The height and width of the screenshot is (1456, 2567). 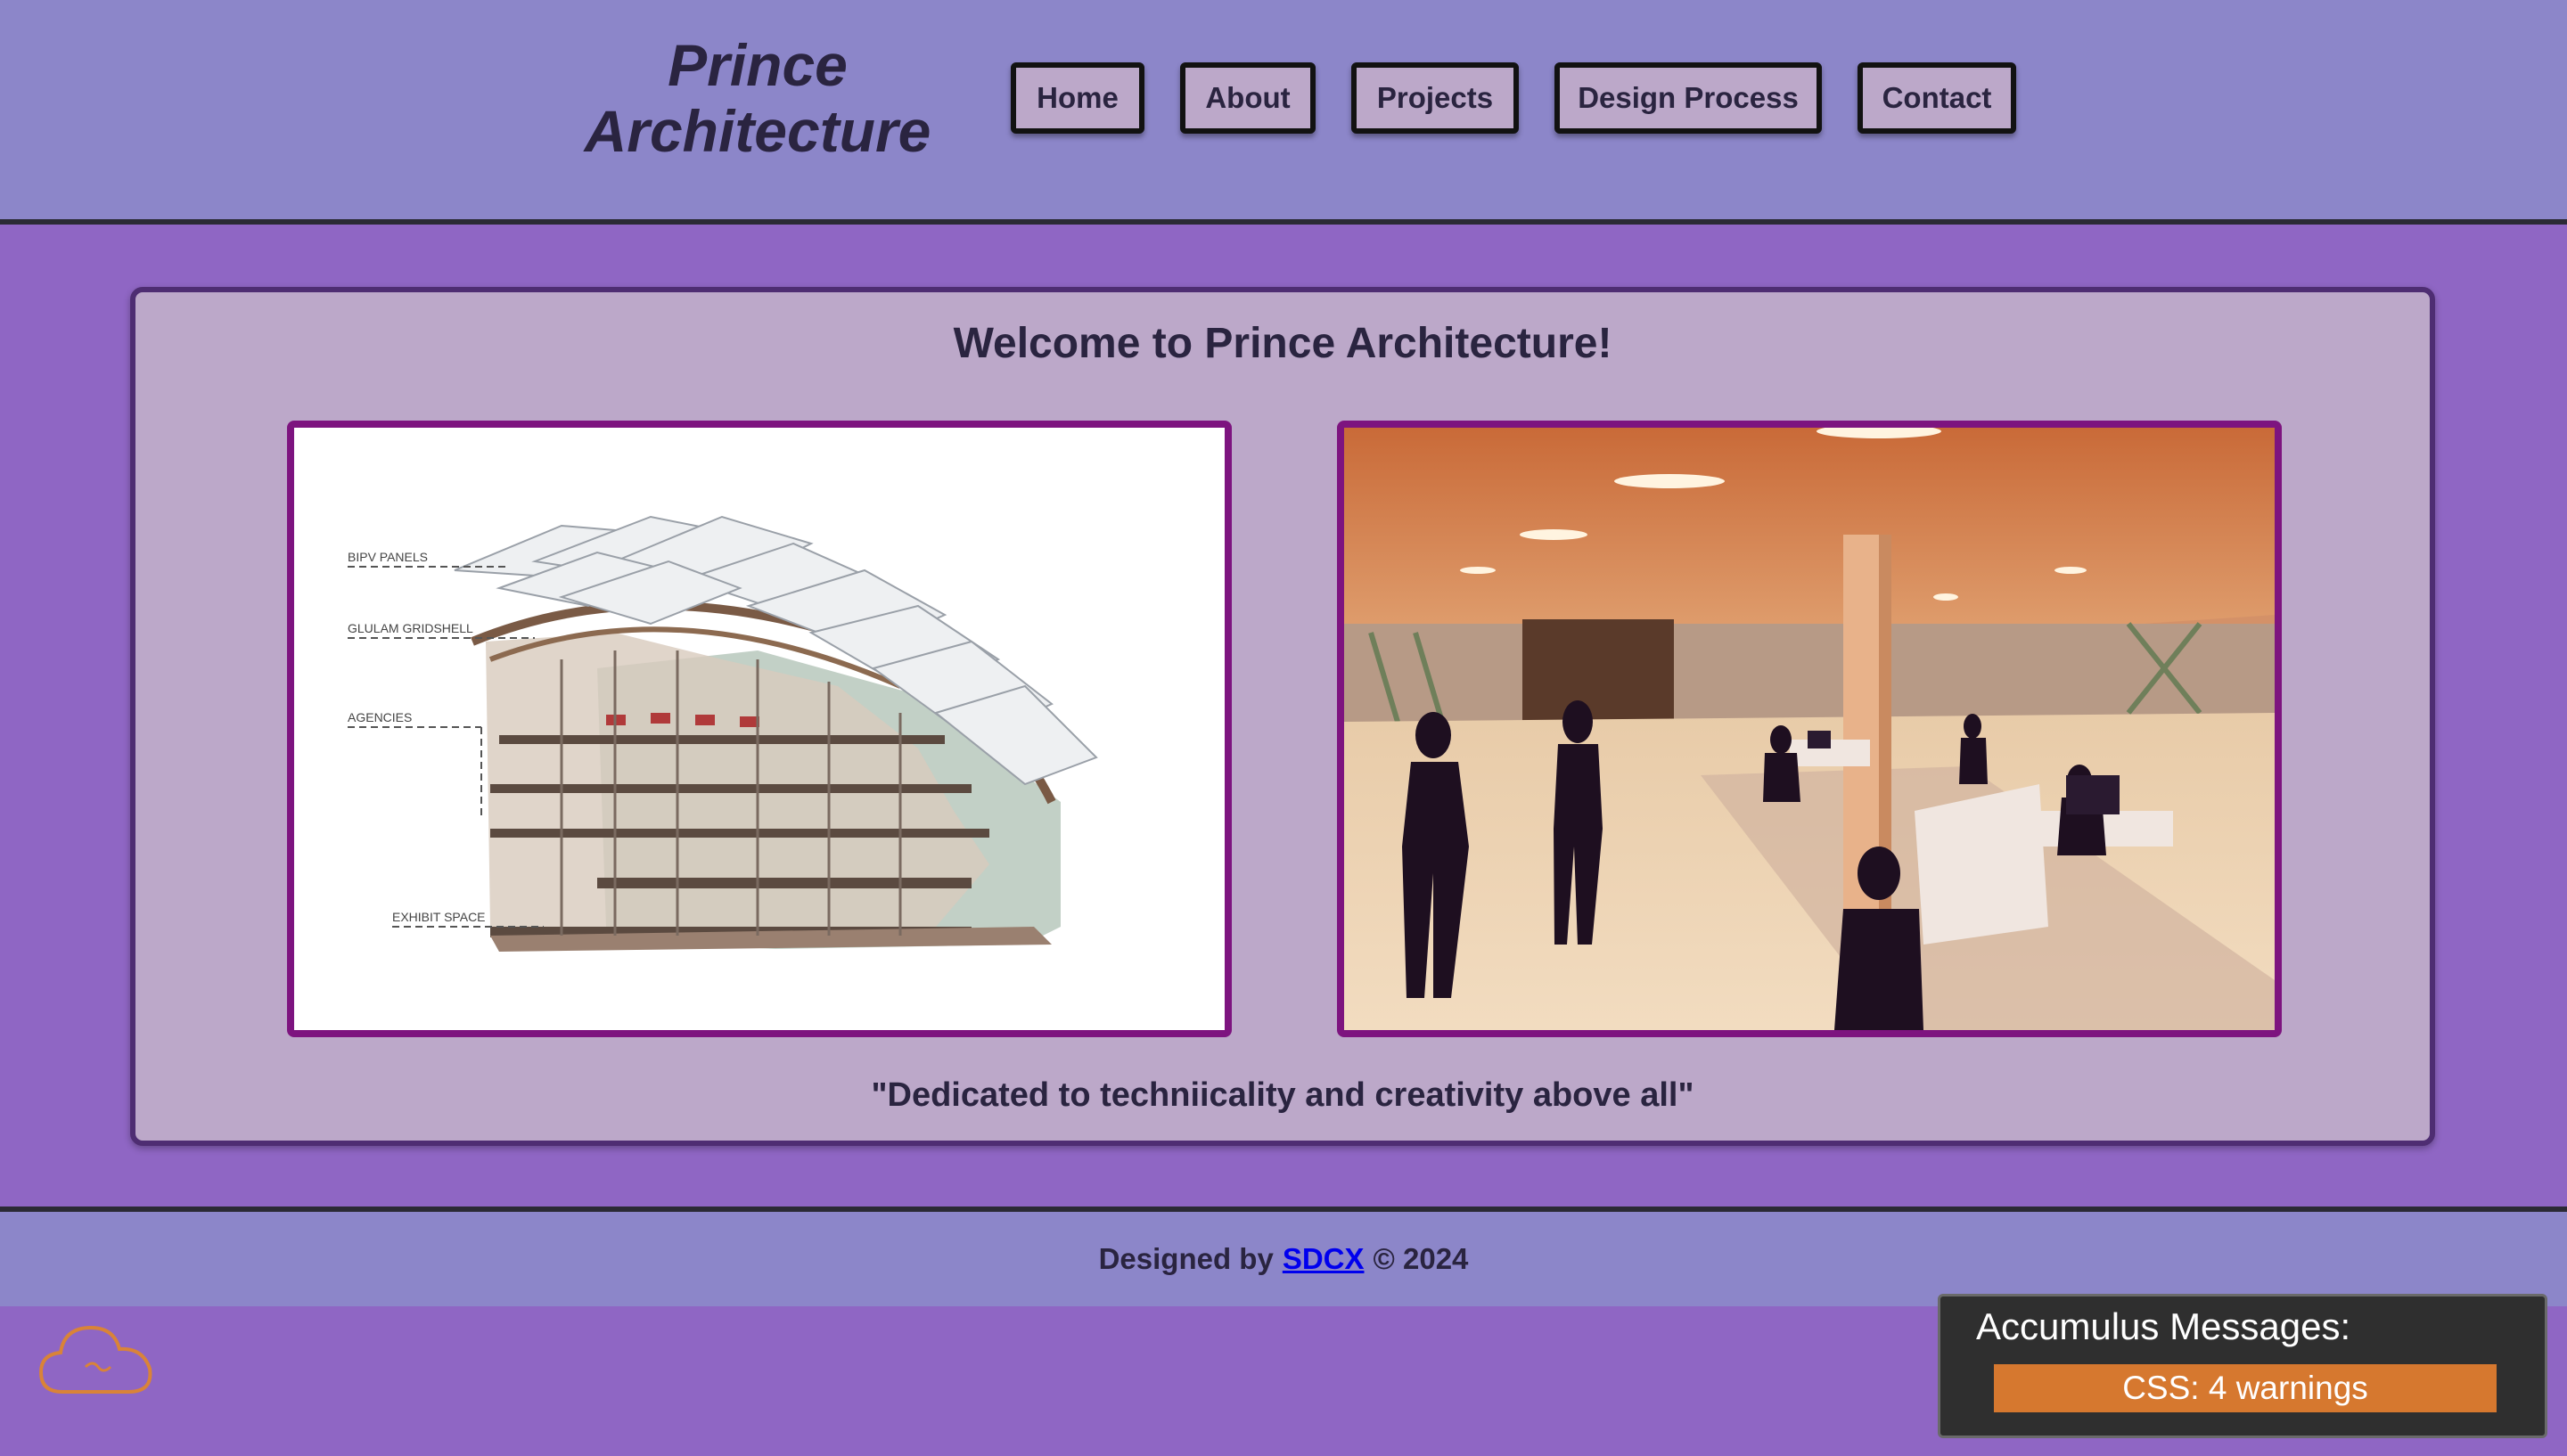 I want to click on label-exhibit-space: EXHIBIT SPACE, so click(x=439, y=917).